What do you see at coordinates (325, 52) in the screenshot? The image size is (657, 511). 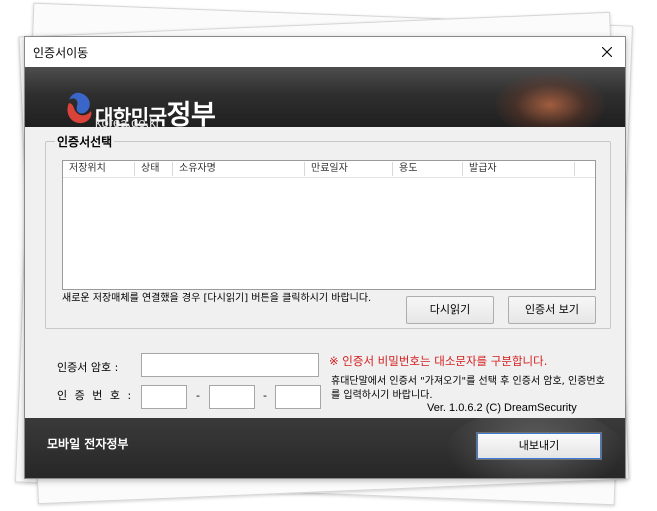 I see `title-bar: 인증서이동` at bounding box center [325, 52].